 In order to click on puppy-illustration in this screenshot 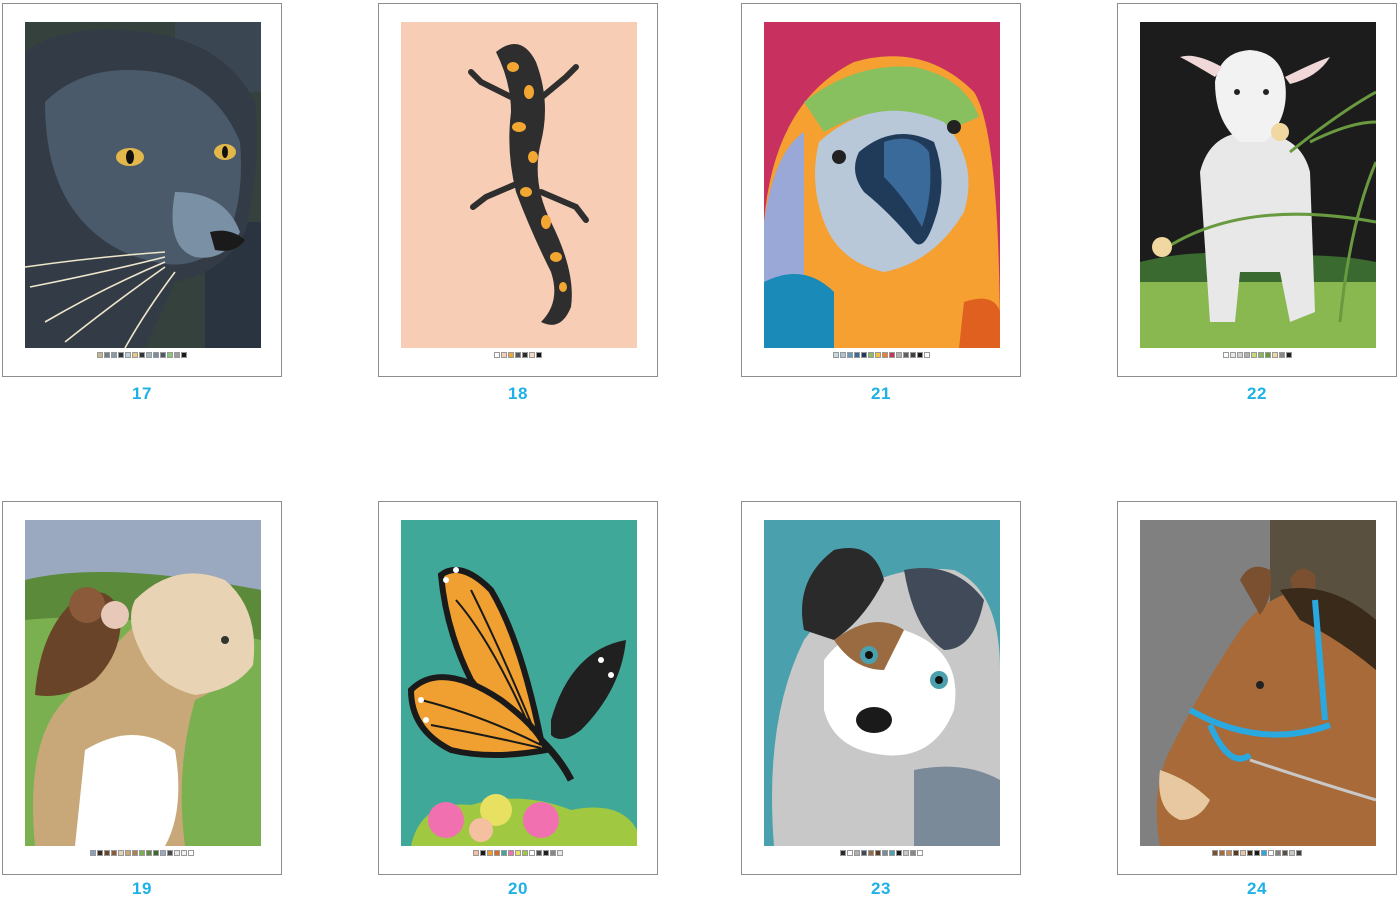, I will do `click(882, 683)`.